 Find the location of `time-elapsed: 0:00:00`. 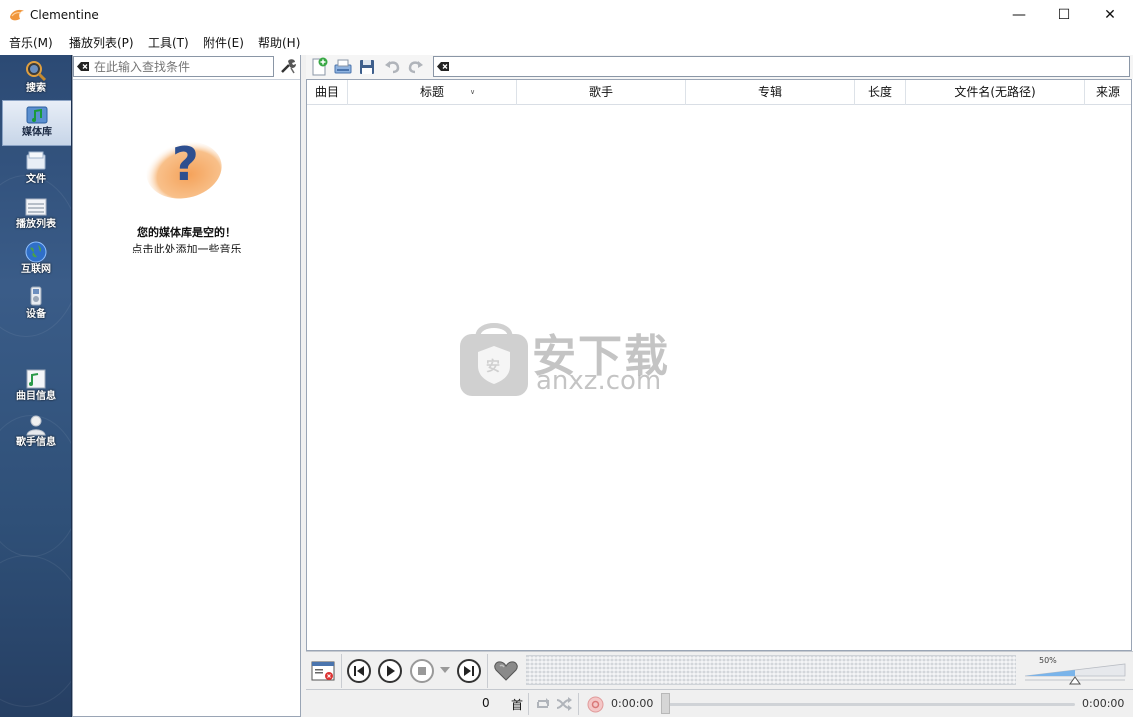

time-elapsed: 0:00:00 is located at coordinates (632, 703).